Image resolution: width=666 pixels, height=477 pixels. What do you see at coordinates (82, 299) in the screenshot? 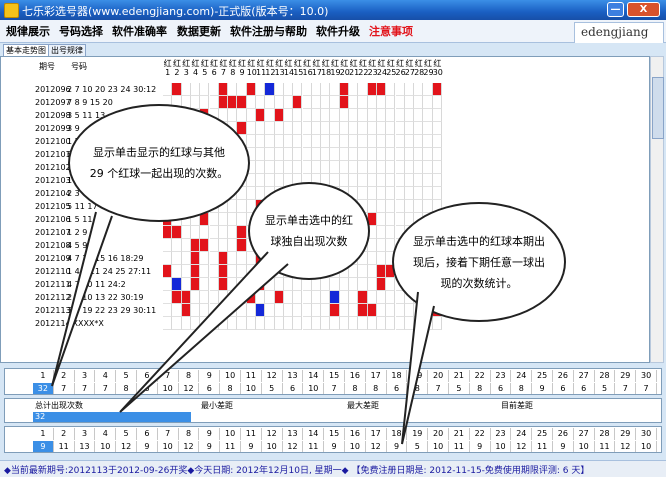
I see `tail-co-occurrence` at bounding box center [82, 299].